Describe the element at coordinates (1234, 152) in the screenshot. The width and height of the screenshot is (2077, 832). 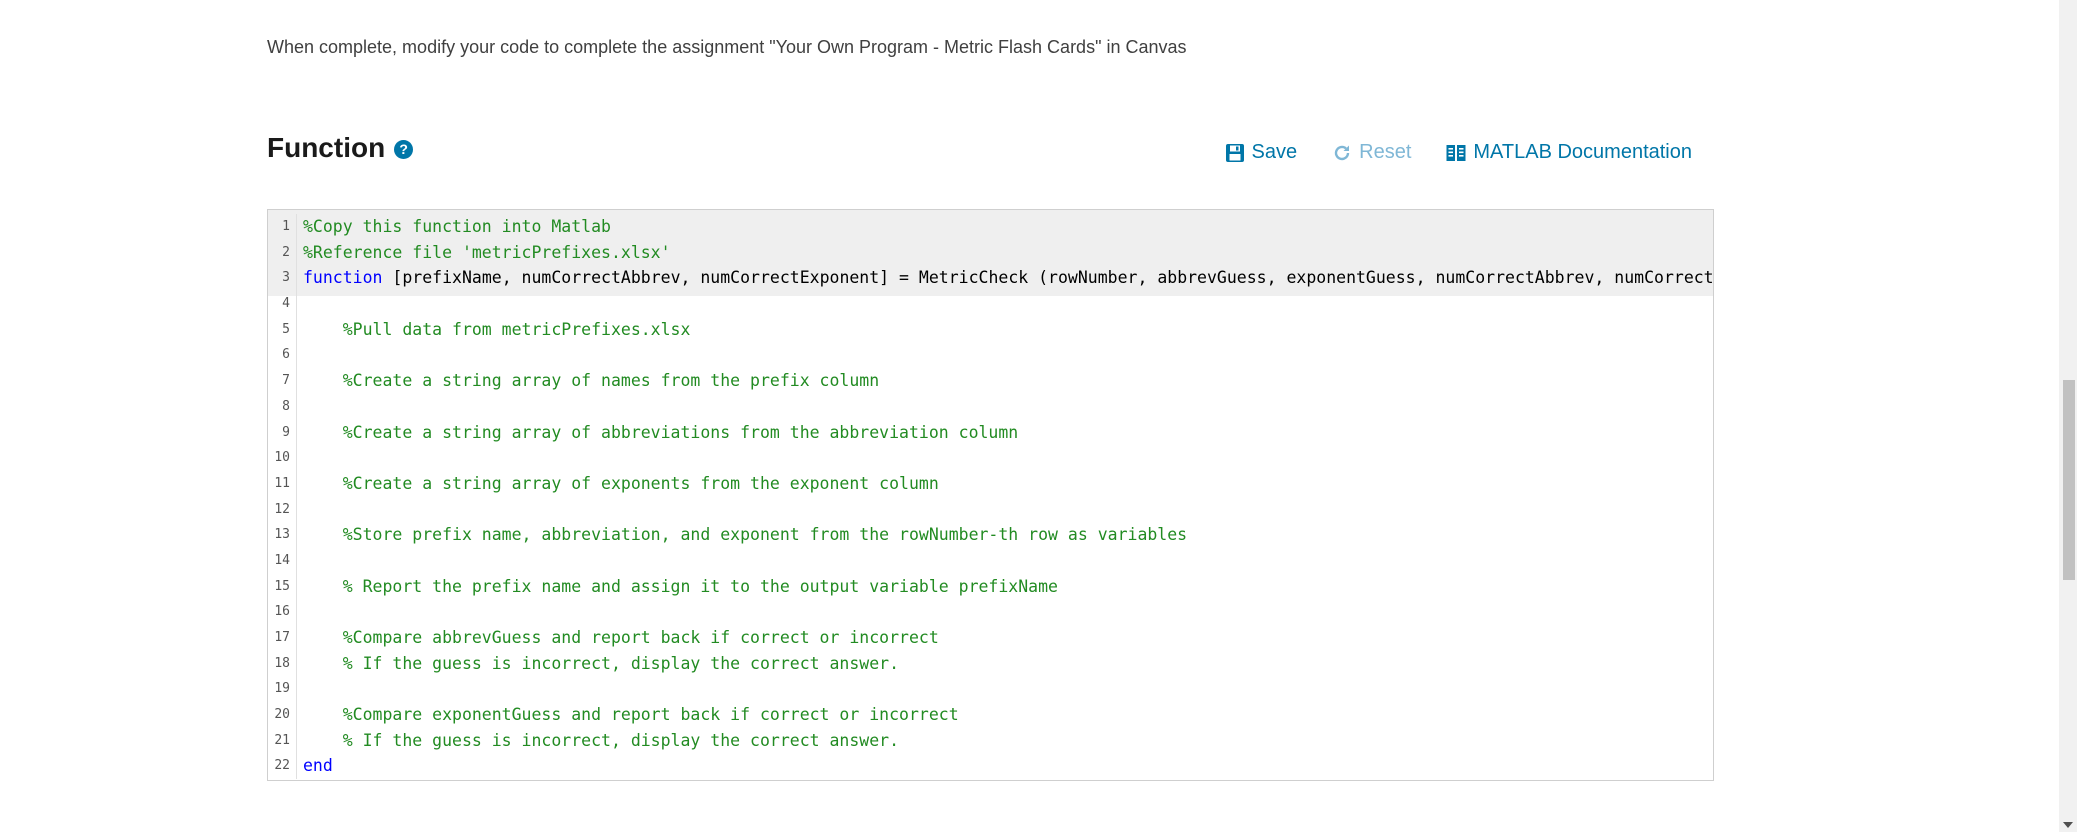
I see `floppy-disk-icon` at that location.